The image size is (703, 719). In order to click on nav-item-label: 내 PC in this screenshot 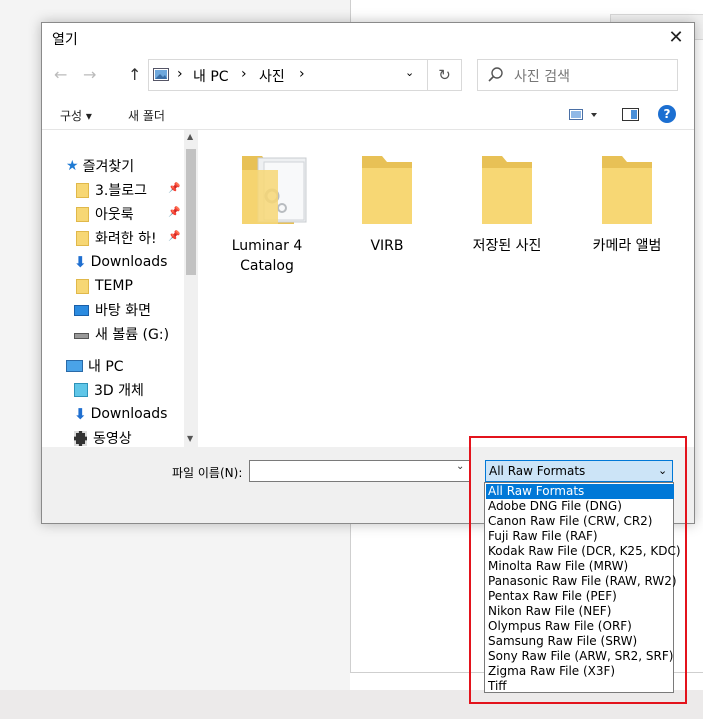, I will do `click(106, 367)`.